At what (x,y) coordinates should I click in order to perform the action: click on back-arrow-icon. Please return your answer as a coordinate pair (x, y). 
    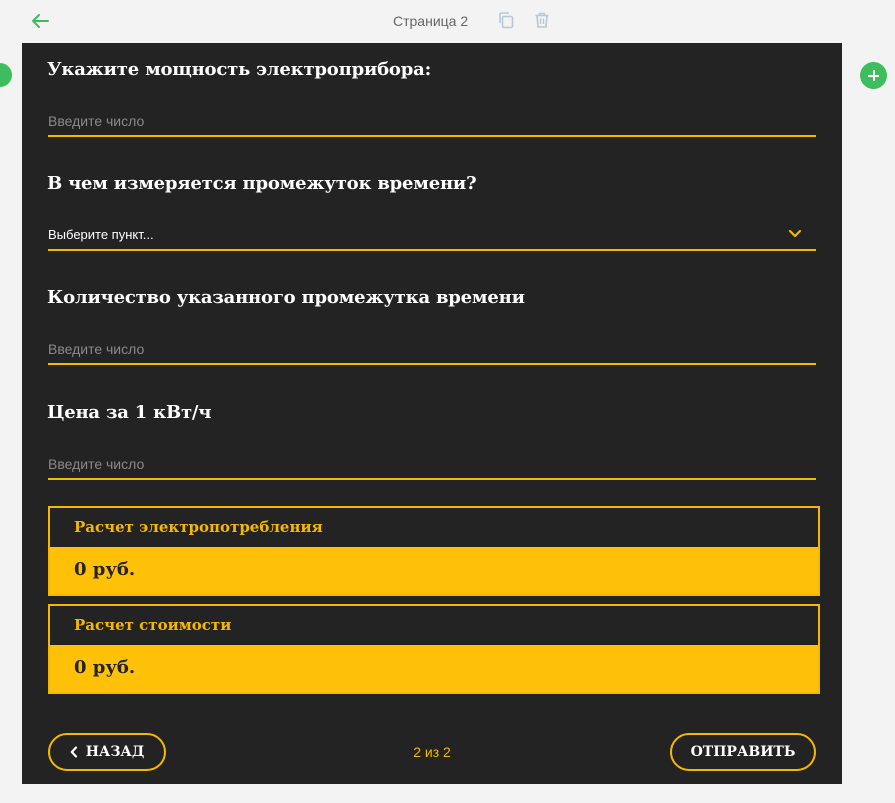
    Looking at the image, I should click on (40, 21).